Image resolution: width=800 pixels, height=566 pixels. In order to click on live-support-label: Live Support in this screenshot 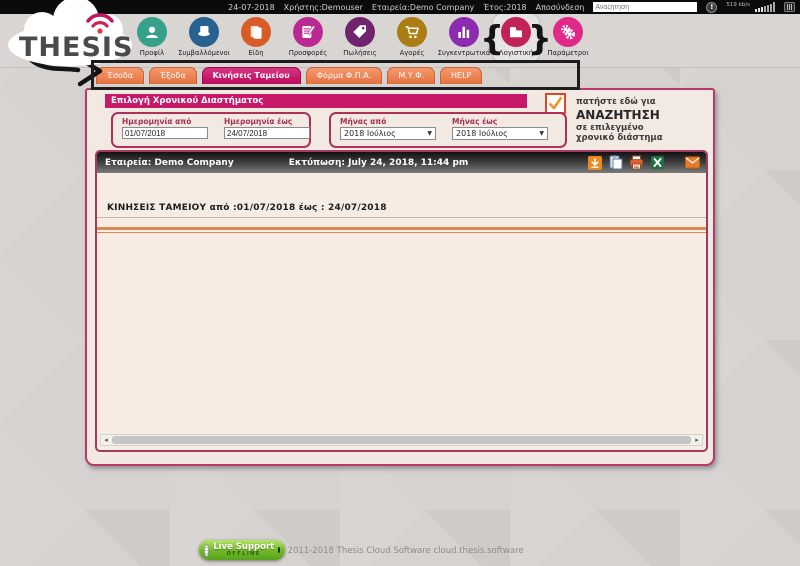, I will do `click(244, 546)`.